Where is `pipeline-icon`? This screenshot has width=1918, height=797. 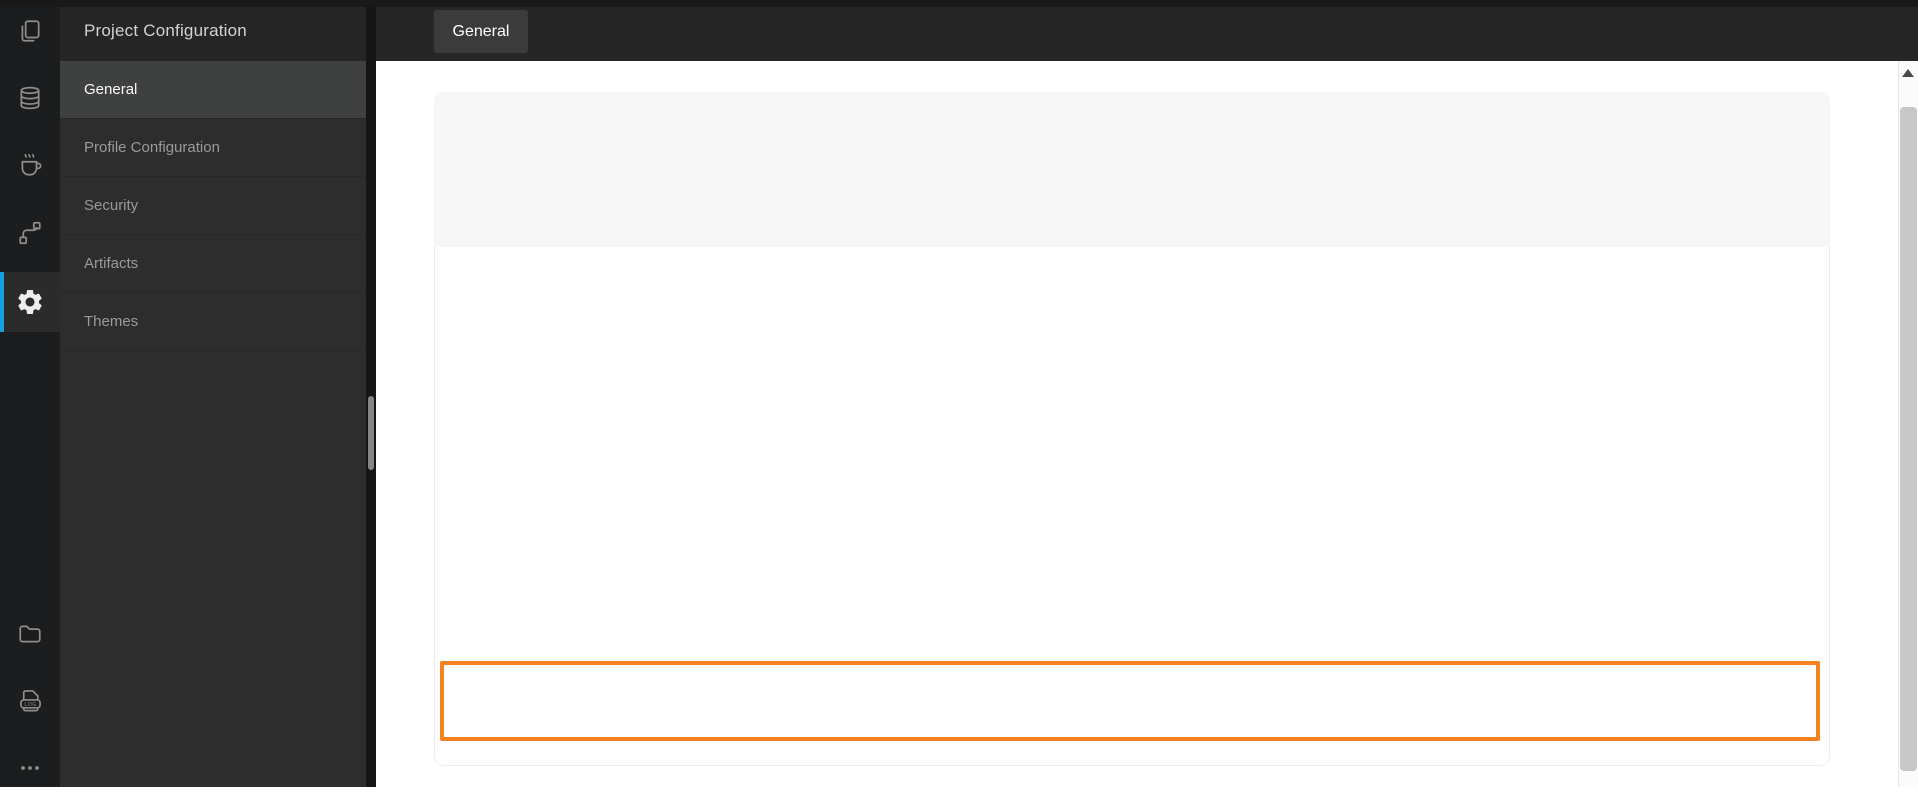
pipeline-icon is located at coordinates (30, 233).